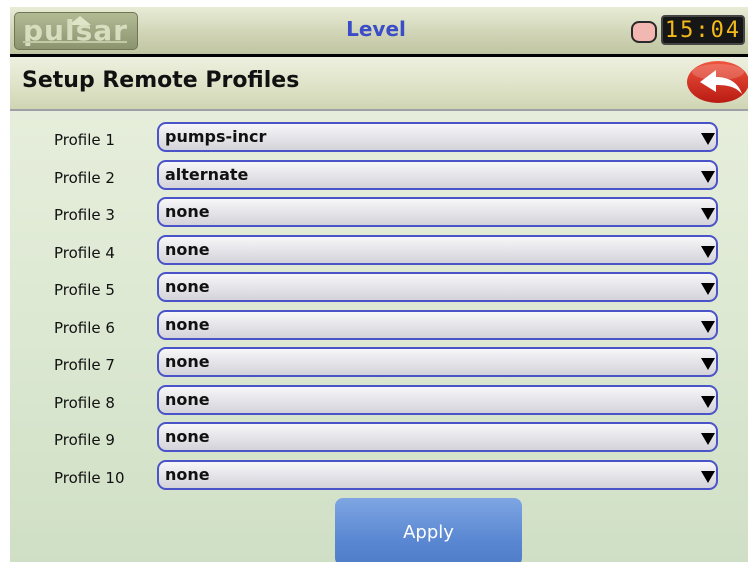 The height and width of the screenshot is (562, 748). What do you see at coordinates (161, 80) in the screenshot?
I see `page-title: Setup Remote Profiles` at bounding box center [161, 80].